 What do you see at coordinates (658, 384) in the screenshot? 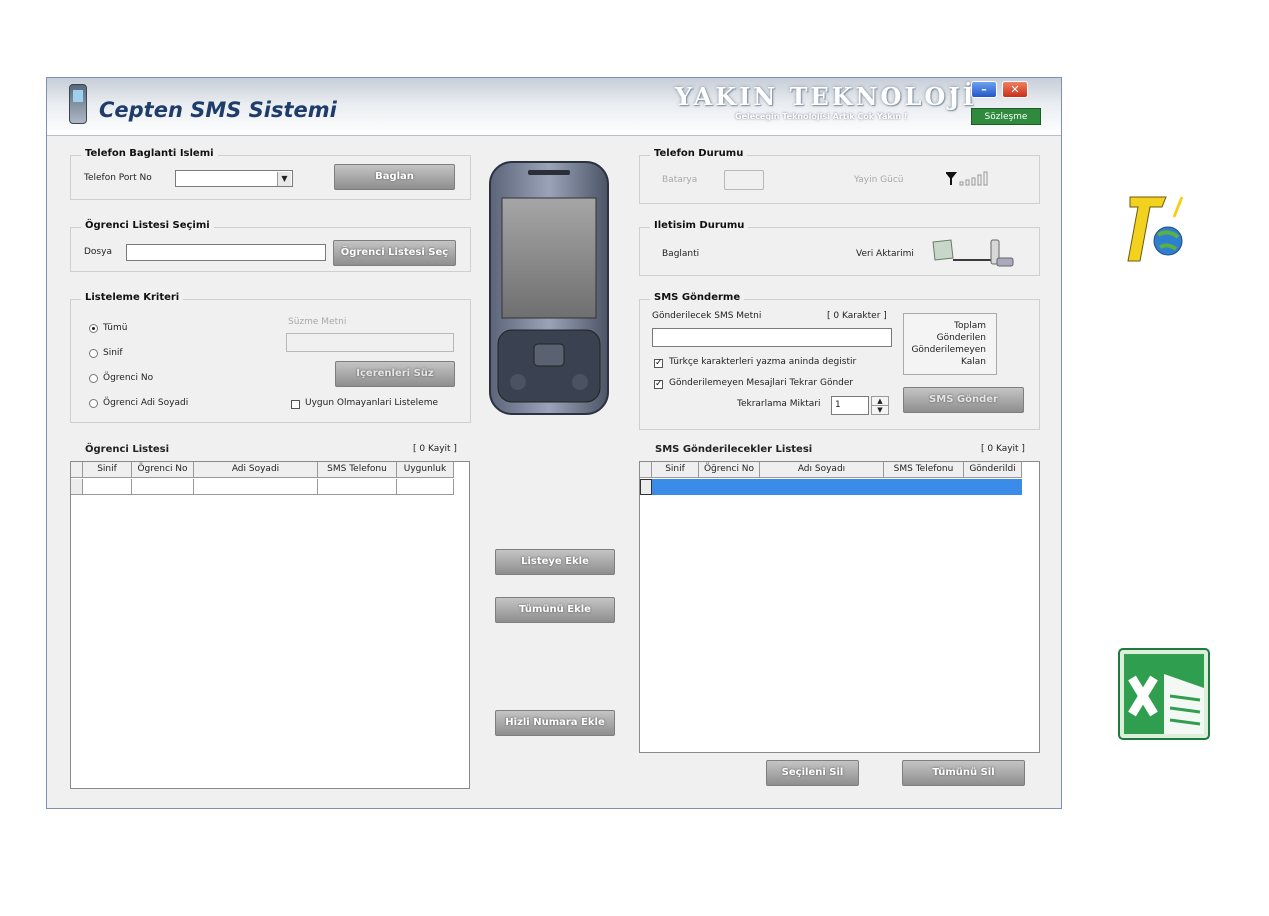
I see `retry-checkbox: ✓` at bounding box center [658, 384].